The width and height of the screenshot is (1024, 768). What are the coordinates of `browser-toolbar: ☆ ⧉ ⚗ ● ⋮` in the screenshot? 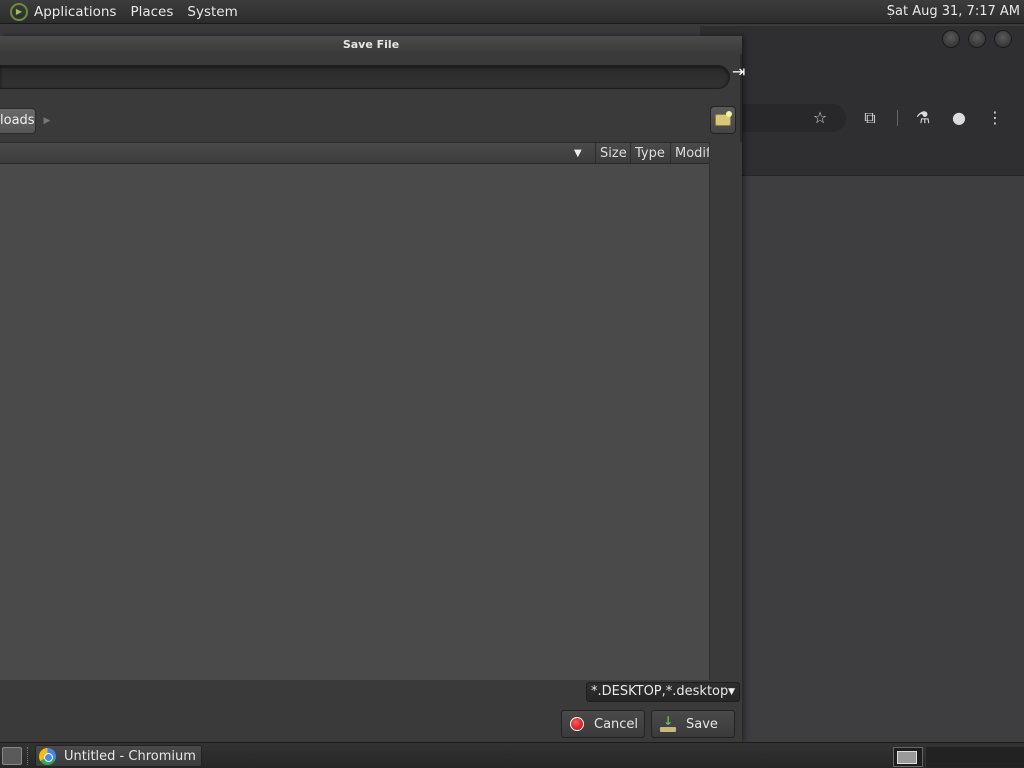 It's located at (862, 126).